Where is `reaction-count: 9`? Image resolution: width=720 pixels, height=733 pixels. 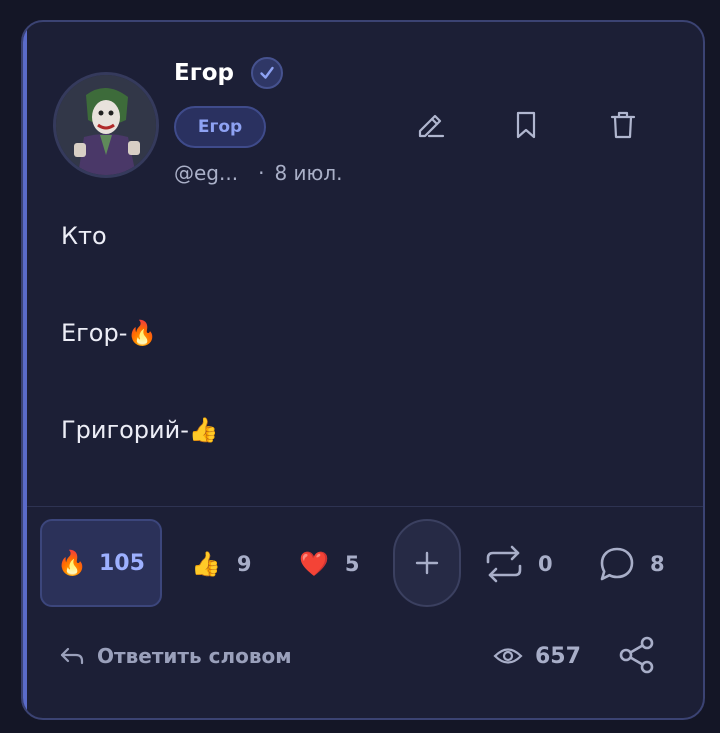
reaction-count: 9 is located at coordinates (244, 564).